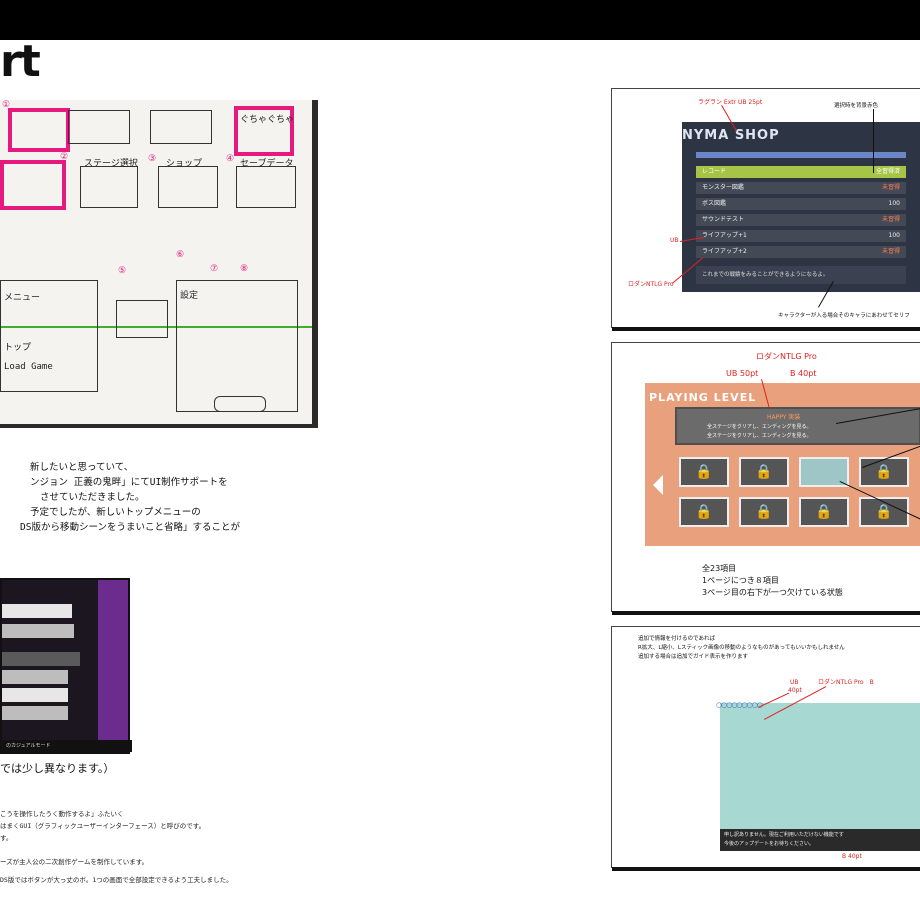 Image resolution: width=920 pixels, height=920 pixels. I want to click on sketch-number: ②, so click(64, 157).